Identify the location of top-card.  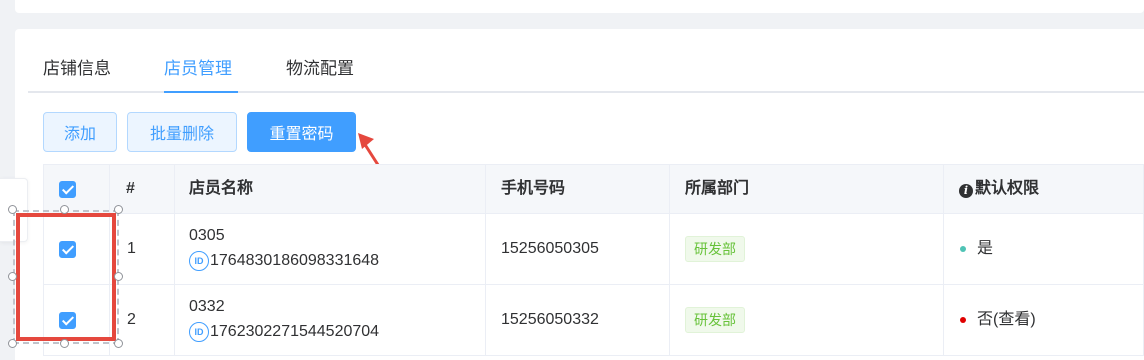
(579, 6).